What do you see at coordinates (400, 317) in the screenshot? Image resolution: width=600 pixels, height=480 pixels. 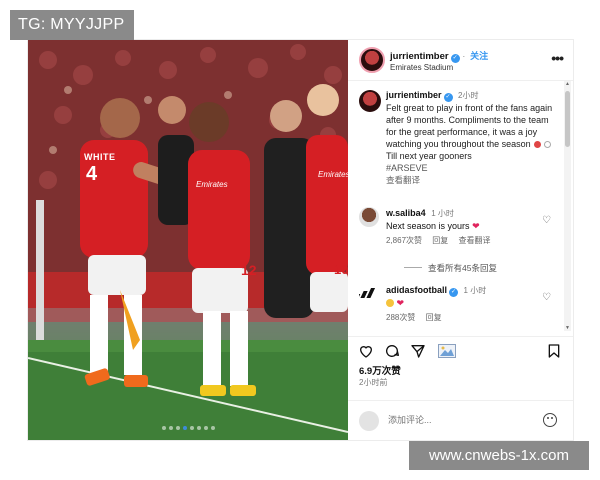 I see `comment-likes: 288次赞` at bounding box center [400, 317].